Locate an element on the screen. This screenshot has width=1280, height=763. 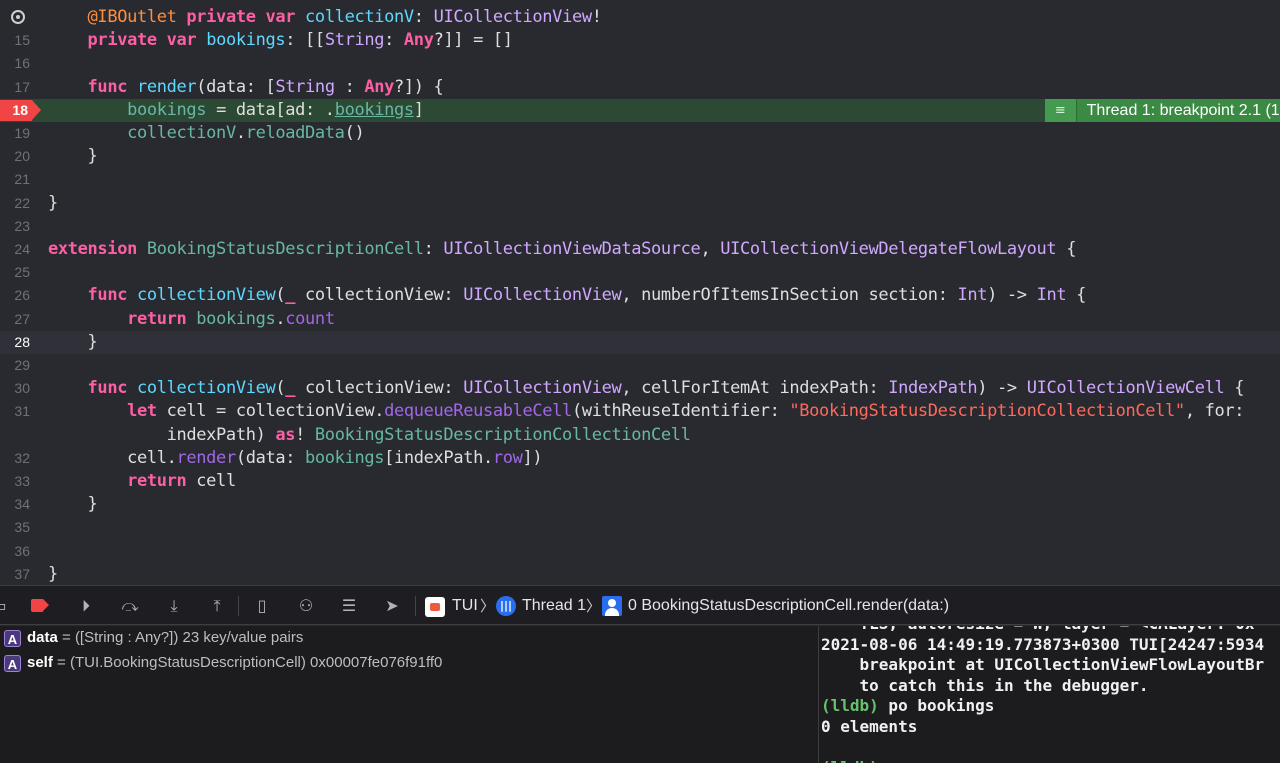
code-line: 35 is located at coordinates (640, 527).